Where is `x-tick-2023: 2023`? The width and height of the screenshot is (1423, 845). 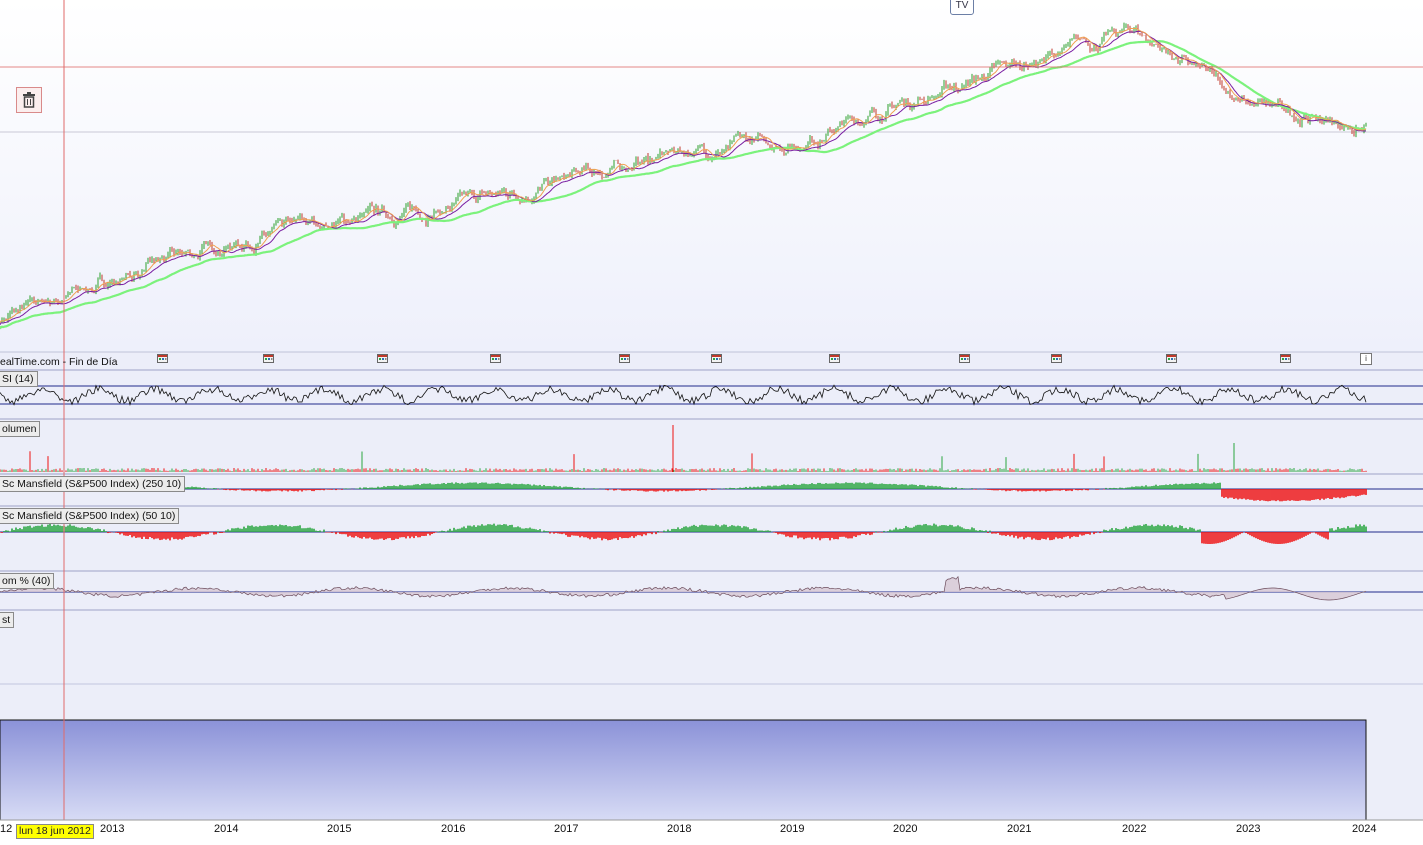
x-tick-2023: 2023 is located at coordinates (1248, 829).